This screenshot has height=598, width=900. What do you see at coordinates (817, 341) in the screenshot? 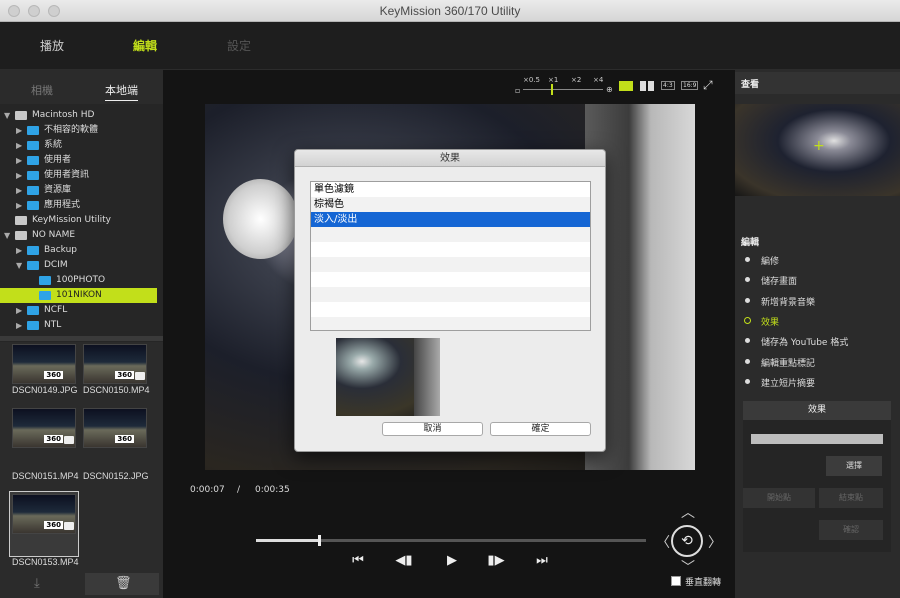
I see `edit-menu-item: 儲存為 YouTube 格式` at bounding box center [817, 341].